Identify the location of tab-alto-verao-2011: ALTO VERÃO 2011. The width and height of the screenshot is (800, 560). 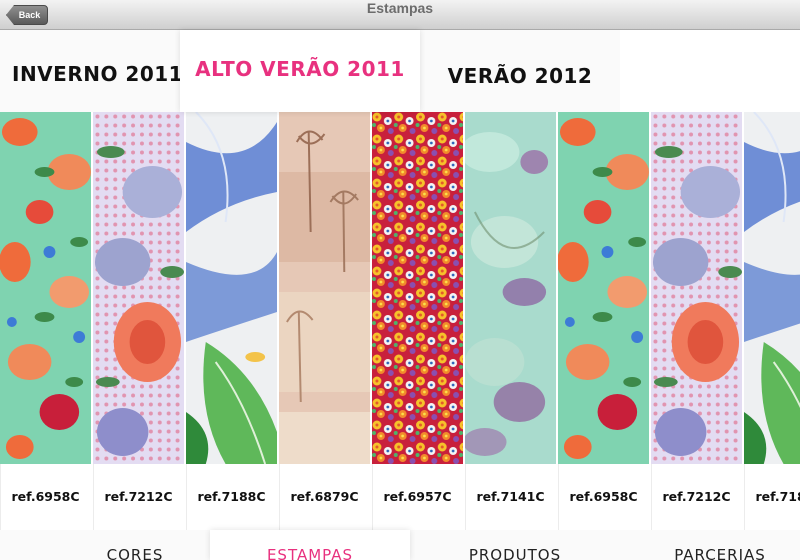
(300, 71).